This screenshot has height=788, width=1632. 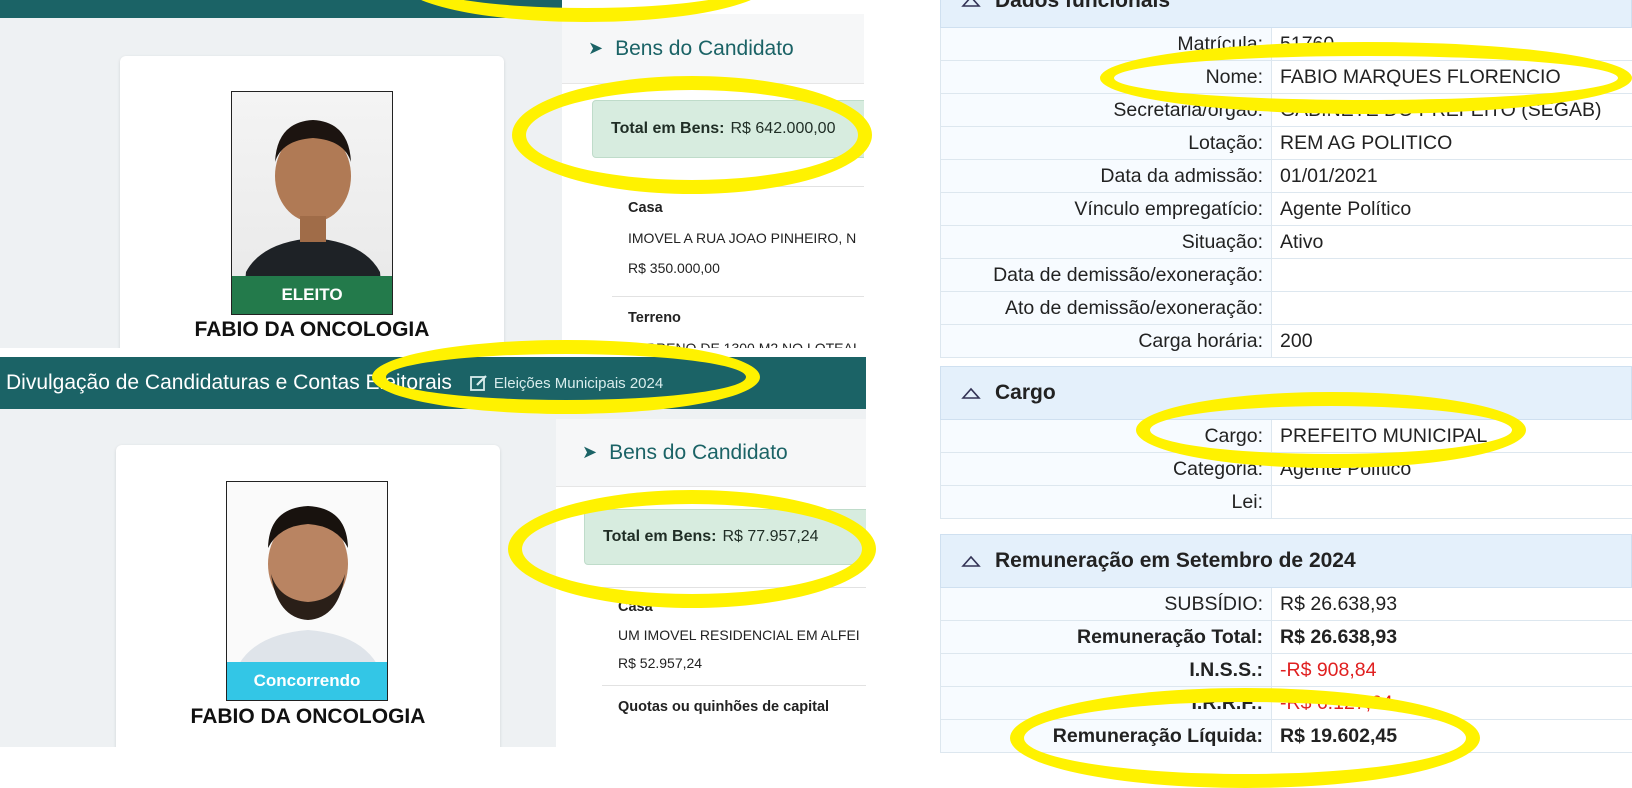 I want to click on table-row: Carga horária: 200, so click(x=1286, y=341).